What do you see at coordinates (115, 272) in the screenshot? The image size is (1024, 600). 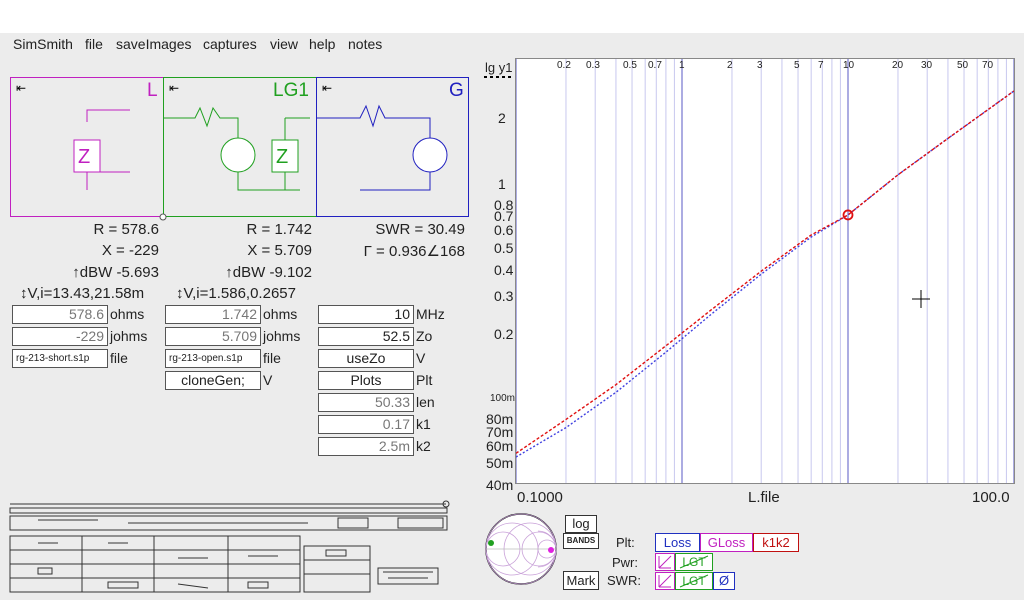 I see `load-dbw-readout: ↑dBW -5.693` at bounding box center [115, 272].